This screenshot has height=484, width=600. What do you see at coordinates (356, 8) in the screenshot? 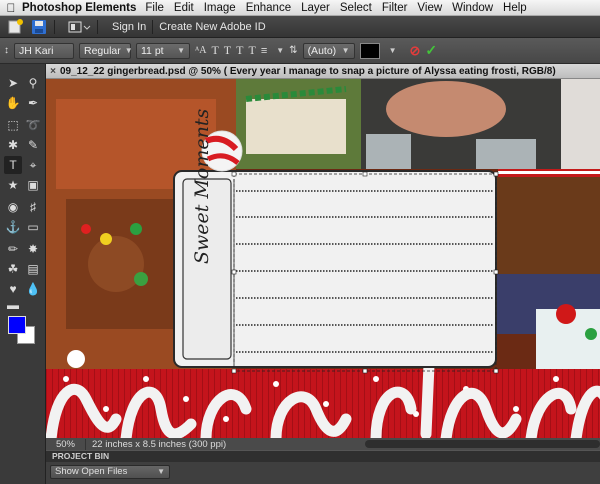
I see `menu-select: Select` at bounding box center [356, 8].